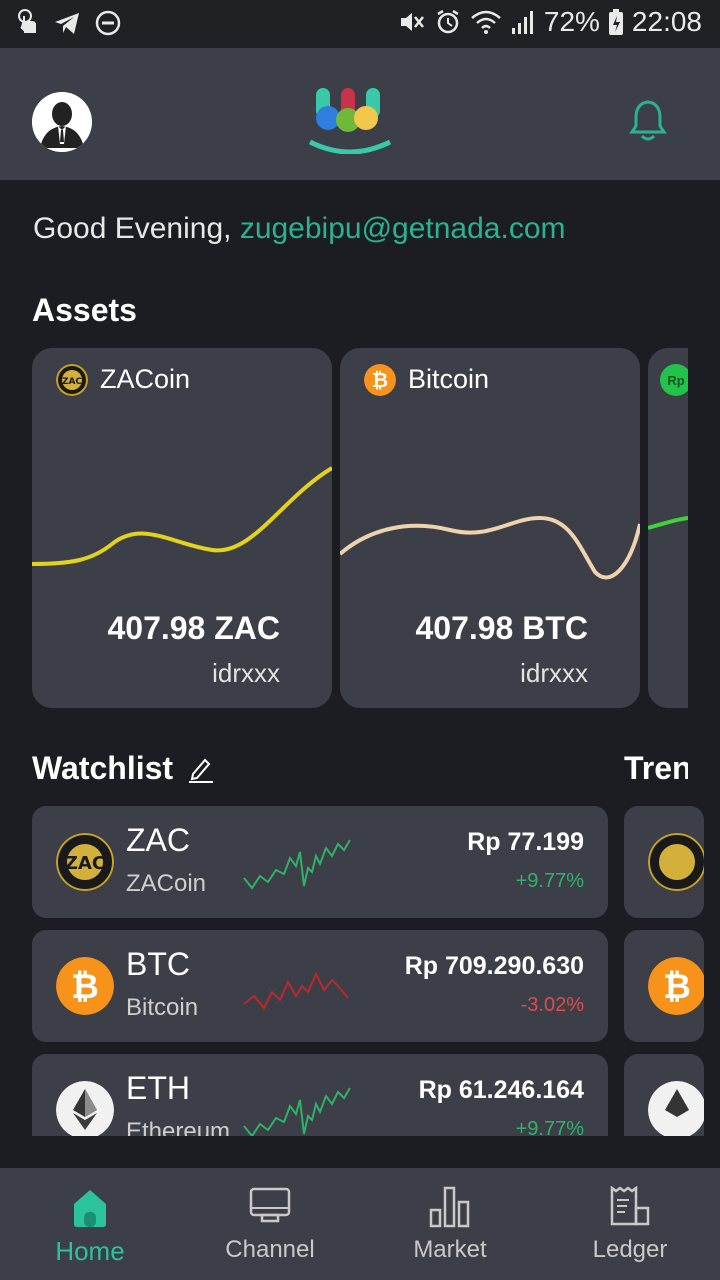 Image resolution: width=720 pixels, height=1280 pixels. What do you see at coordinates (270, 1224) in the screenshot?
I see `nav-channel: Channel` at bounding box center [270, 1224].